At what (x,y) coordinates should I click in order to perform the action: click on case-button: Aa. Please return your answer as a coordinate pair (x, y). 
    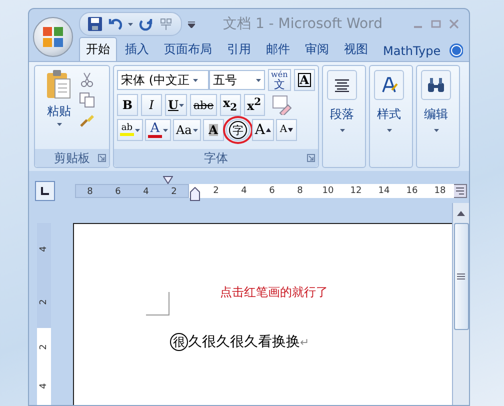
    Looking at the image, I should click on (187, 130).